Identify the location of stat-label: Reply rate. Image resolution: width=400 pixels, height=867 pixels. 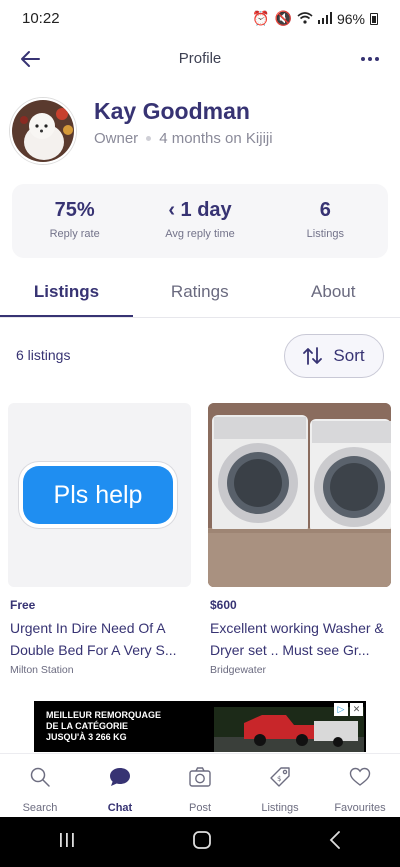
(74, 234).